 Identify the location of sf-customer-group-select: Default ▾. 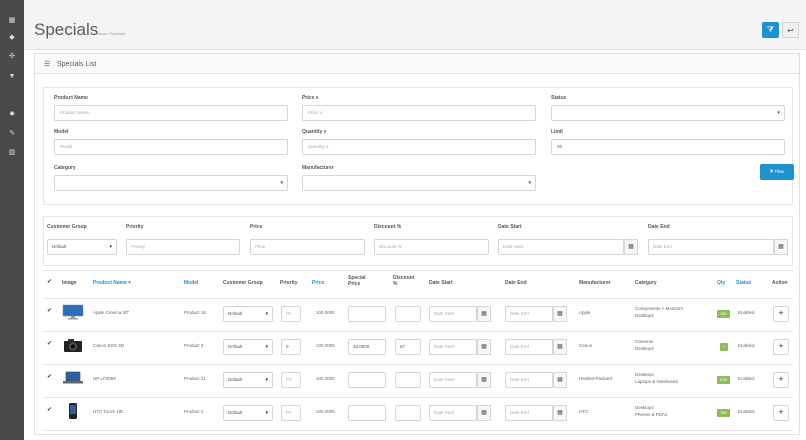
(82, 247).